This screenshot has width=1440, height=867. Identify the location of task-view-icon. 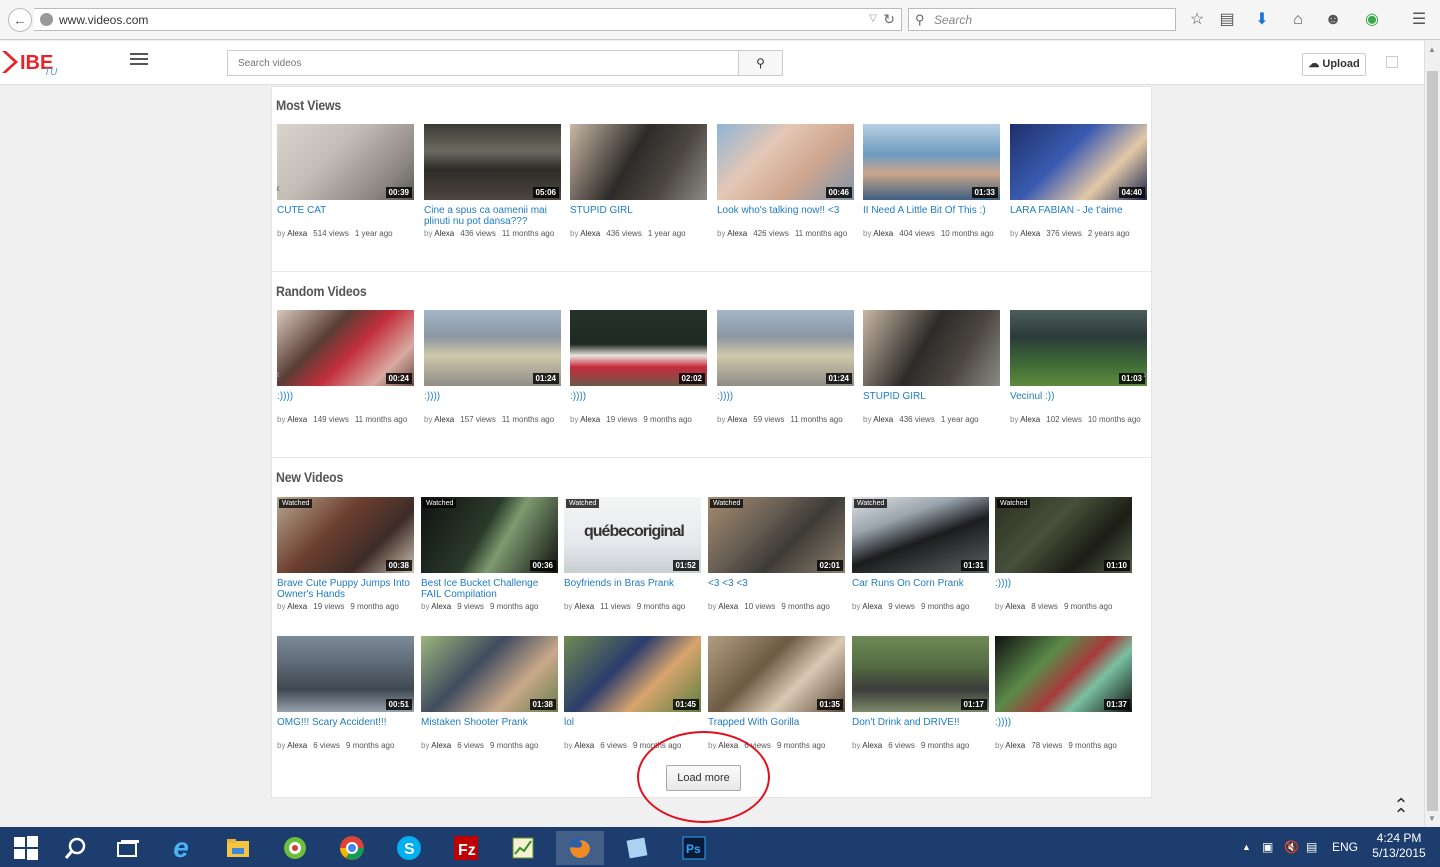
(128, 848).